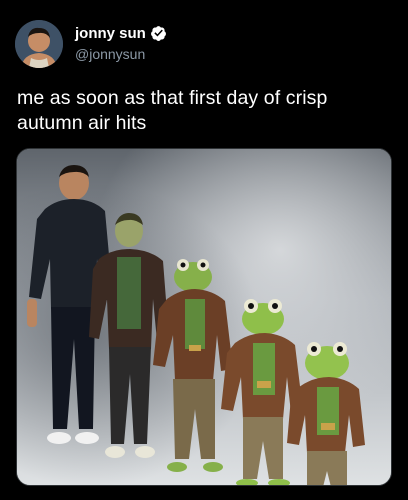 The width and height of the screenshot is (408, 500). Describe the element at coordinates (110, 33) in the screenshot. I see `display-name: jonny sun` at that location.